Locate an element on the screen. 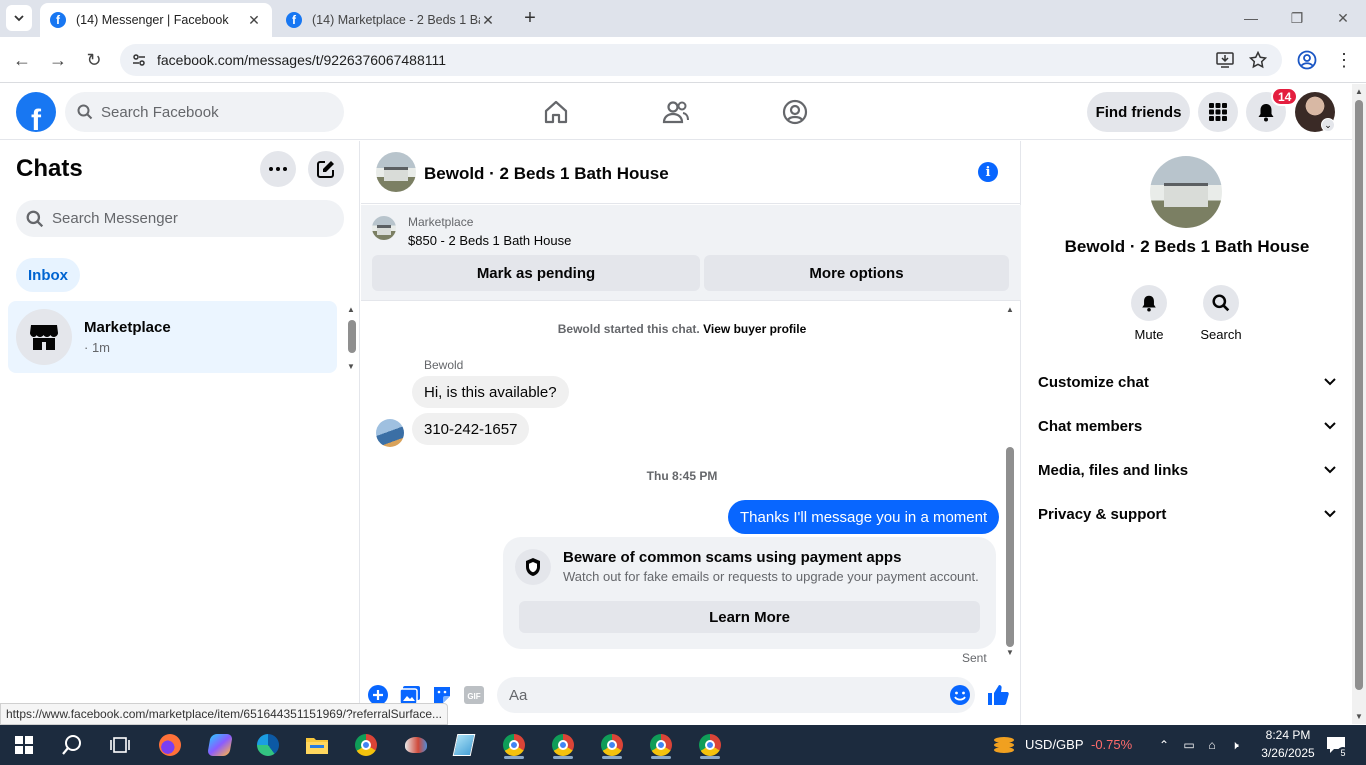 Image resolution: width=1366 pixels, height=765 pixels. restore-button: ❐ is located at coordinates (1297, 18).